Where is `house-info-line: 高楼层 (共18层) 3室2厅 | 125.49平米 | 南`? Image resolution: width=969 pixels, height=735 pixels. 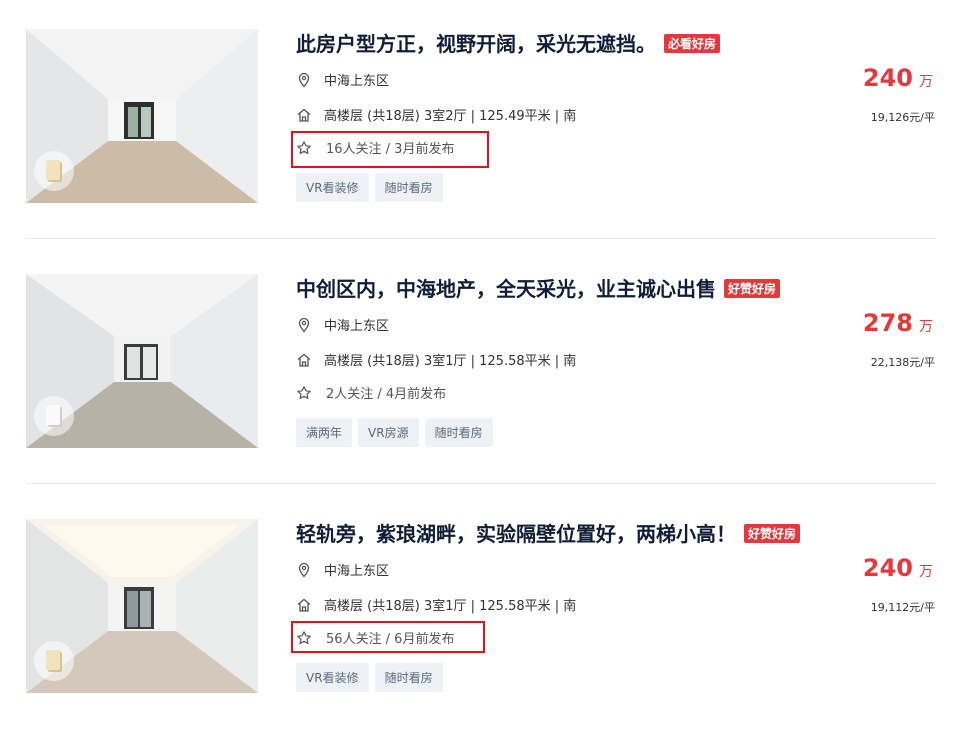 house-info-line: 高楼层 (共18层) 3室2厅 | 125.49平米 | 南 is located at coordinates (436, 115).